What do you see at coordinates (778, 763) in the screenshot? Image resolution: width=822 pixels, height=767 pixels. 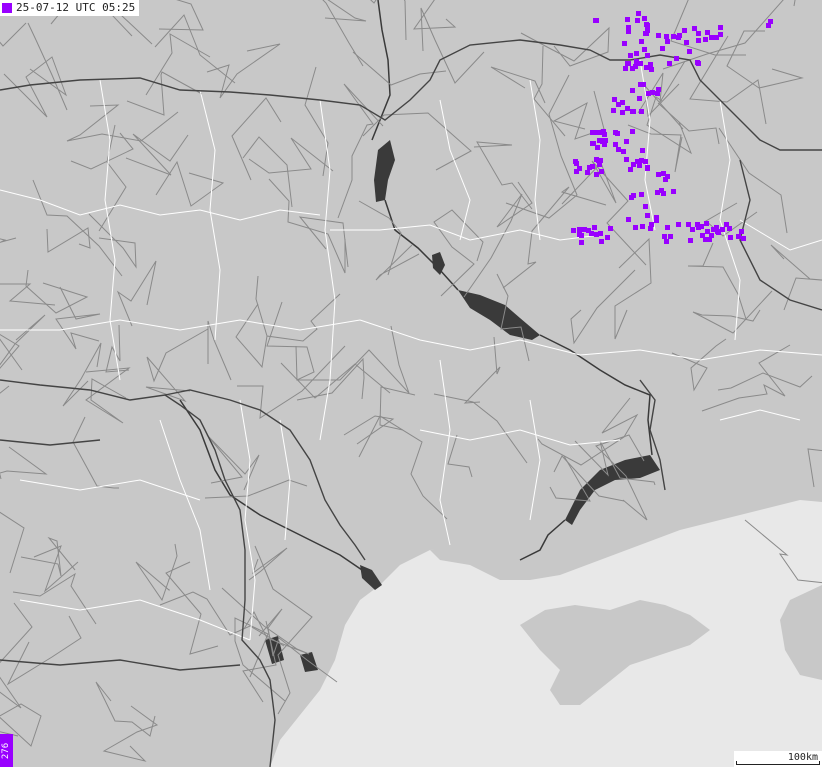 I see `scale-line` at bounding box center [778, 763].